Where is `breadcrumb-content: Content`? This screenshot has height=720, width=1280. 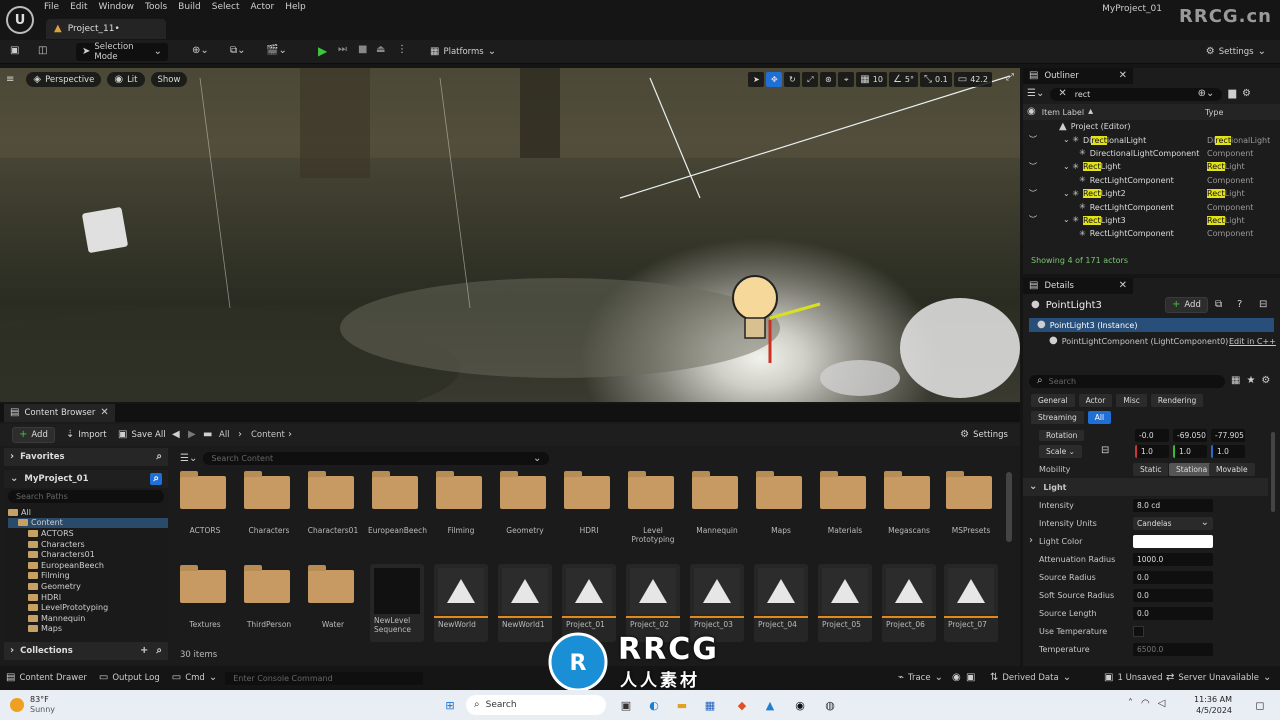 breadcrumb-content: Content is located at coordinates (268, 435).